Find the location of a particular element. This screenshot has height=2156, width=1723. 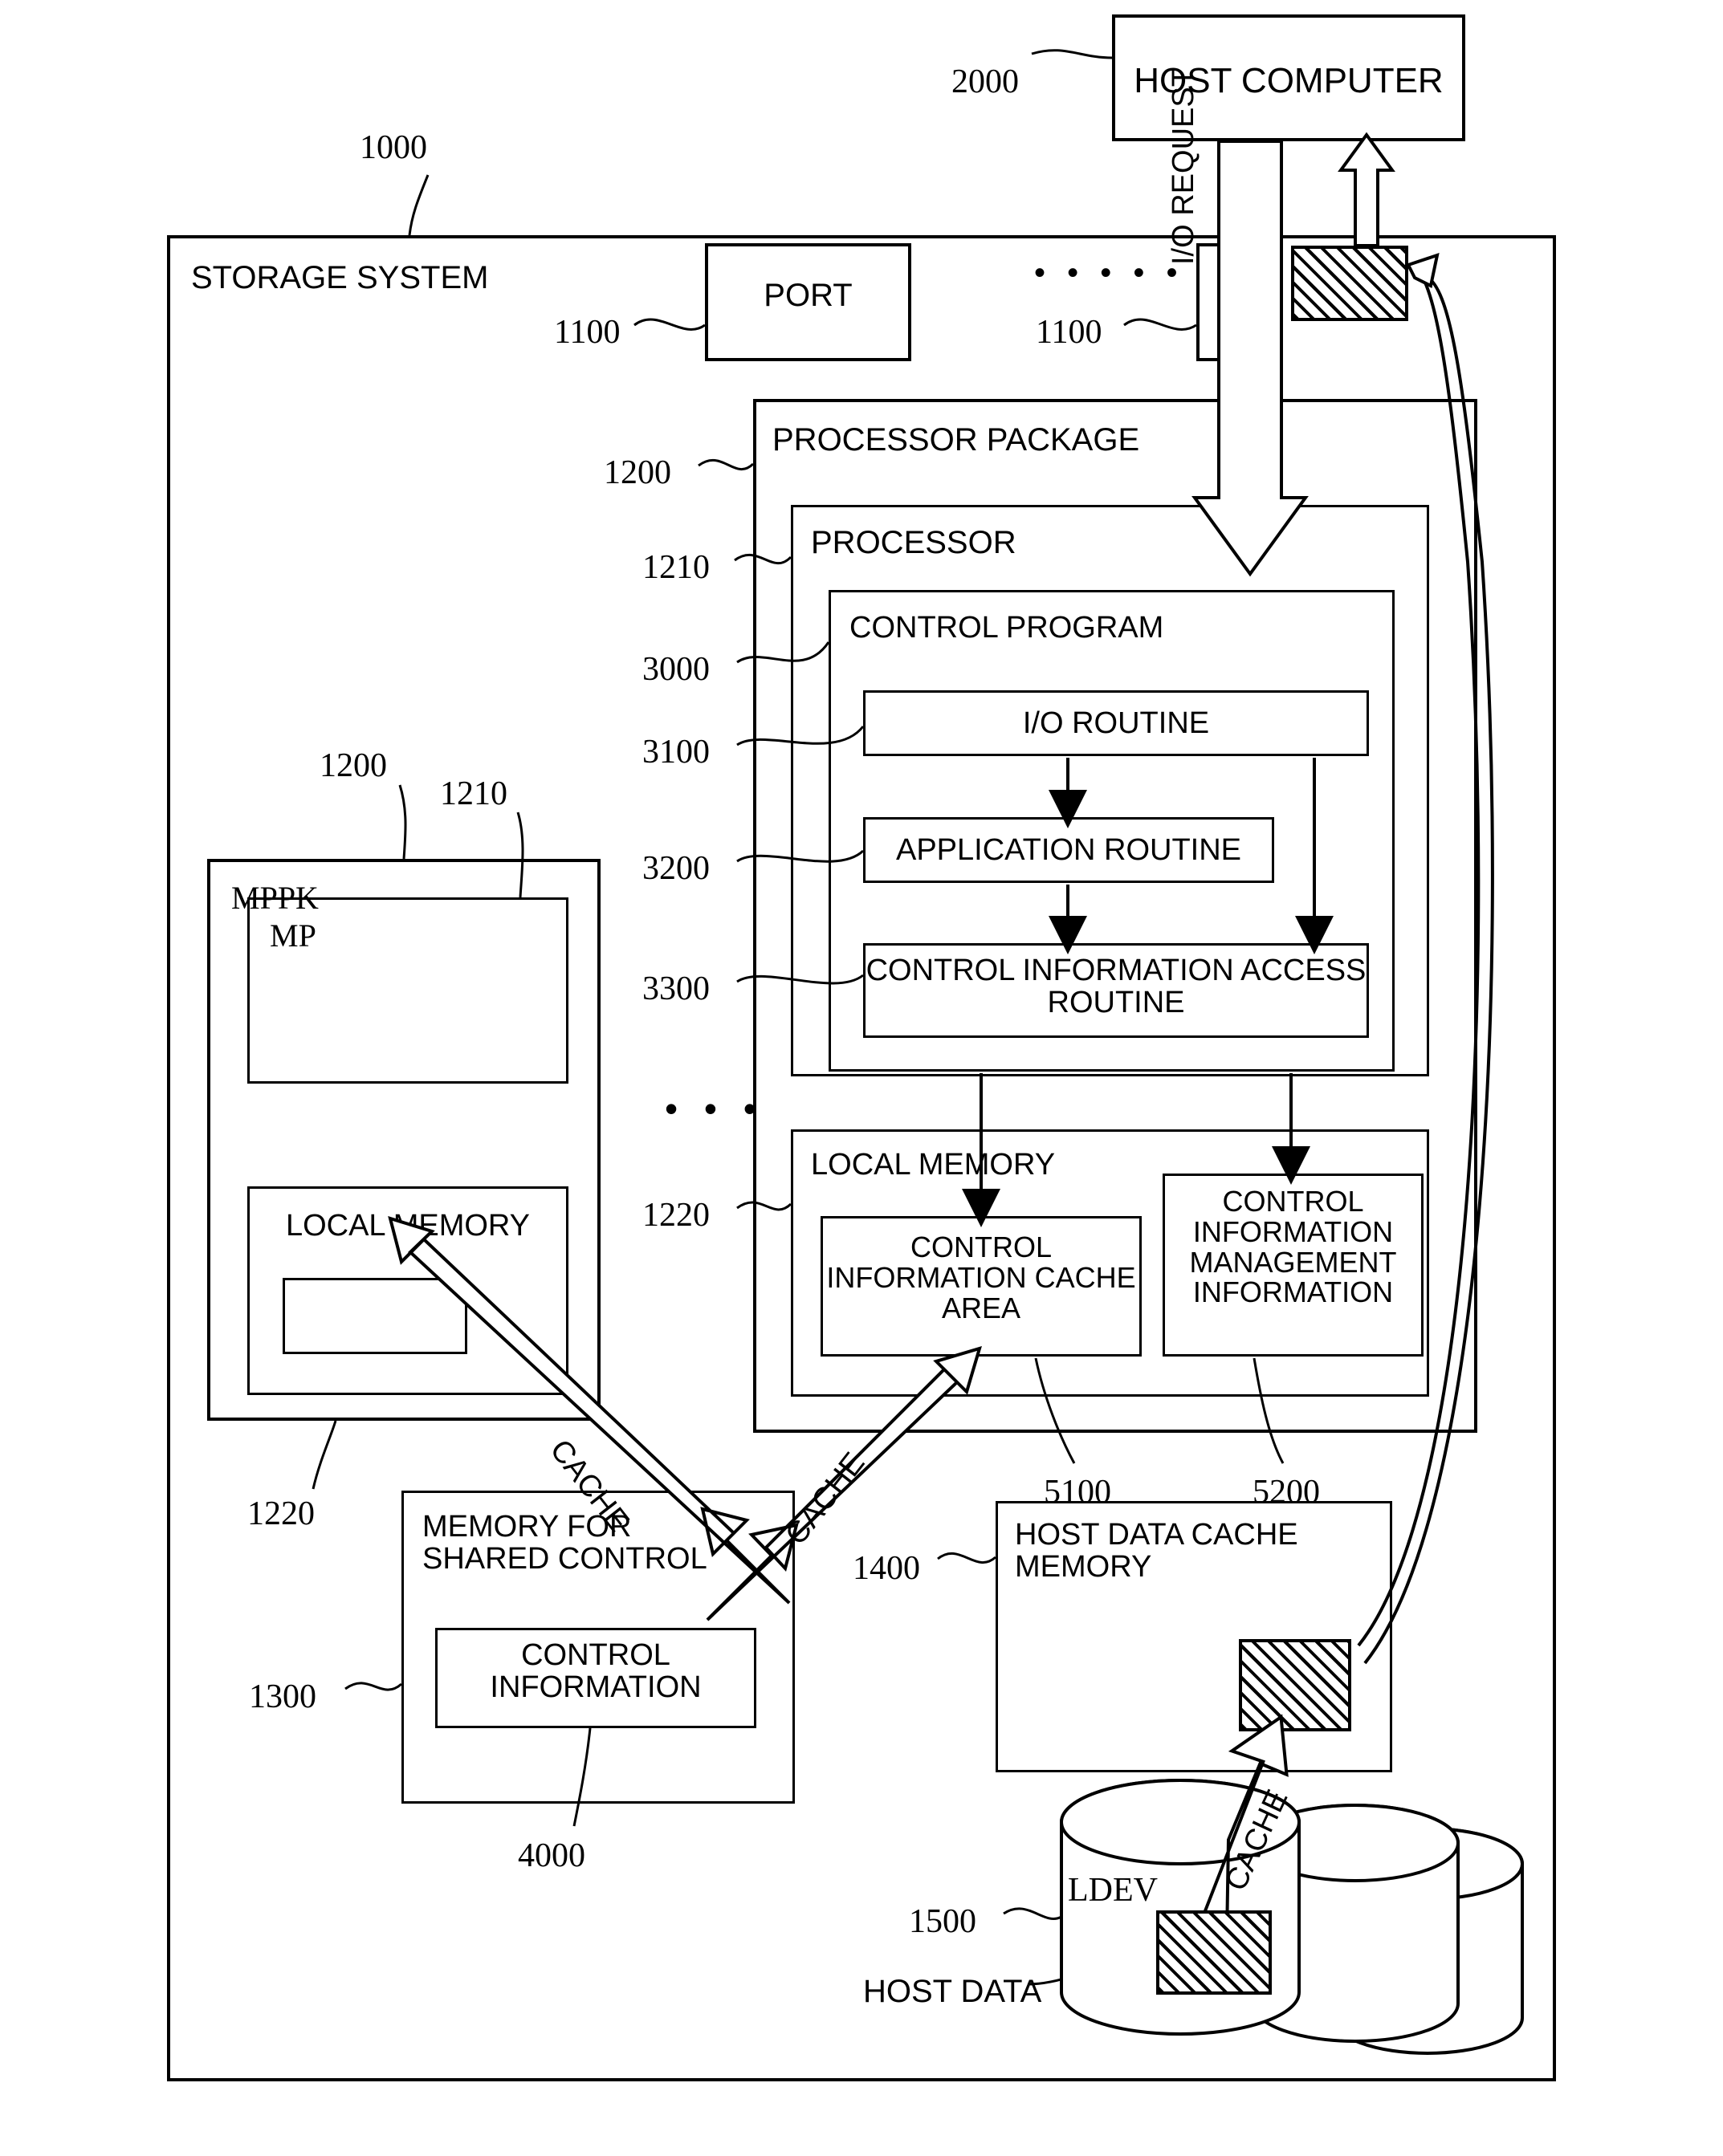

ref-1200-pp: 1200 is located at coordinates (637, 472).